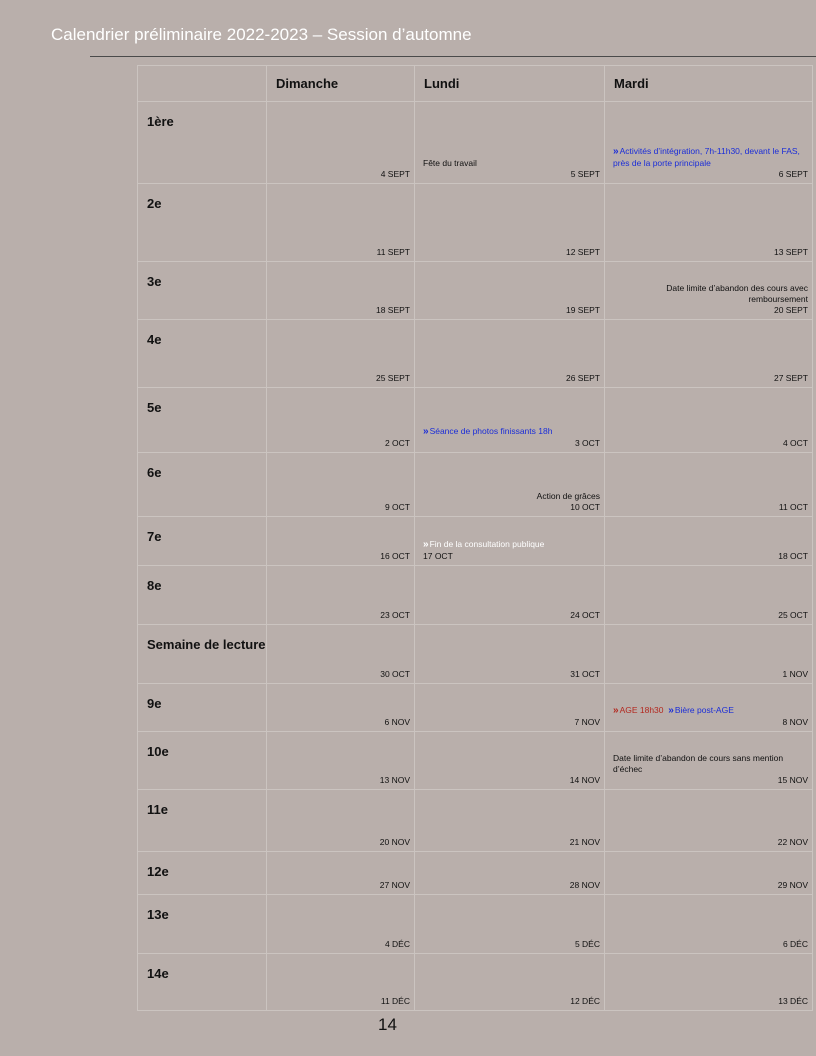  I want to click on sunday-cell: 20 NOV, so click(340, 820).